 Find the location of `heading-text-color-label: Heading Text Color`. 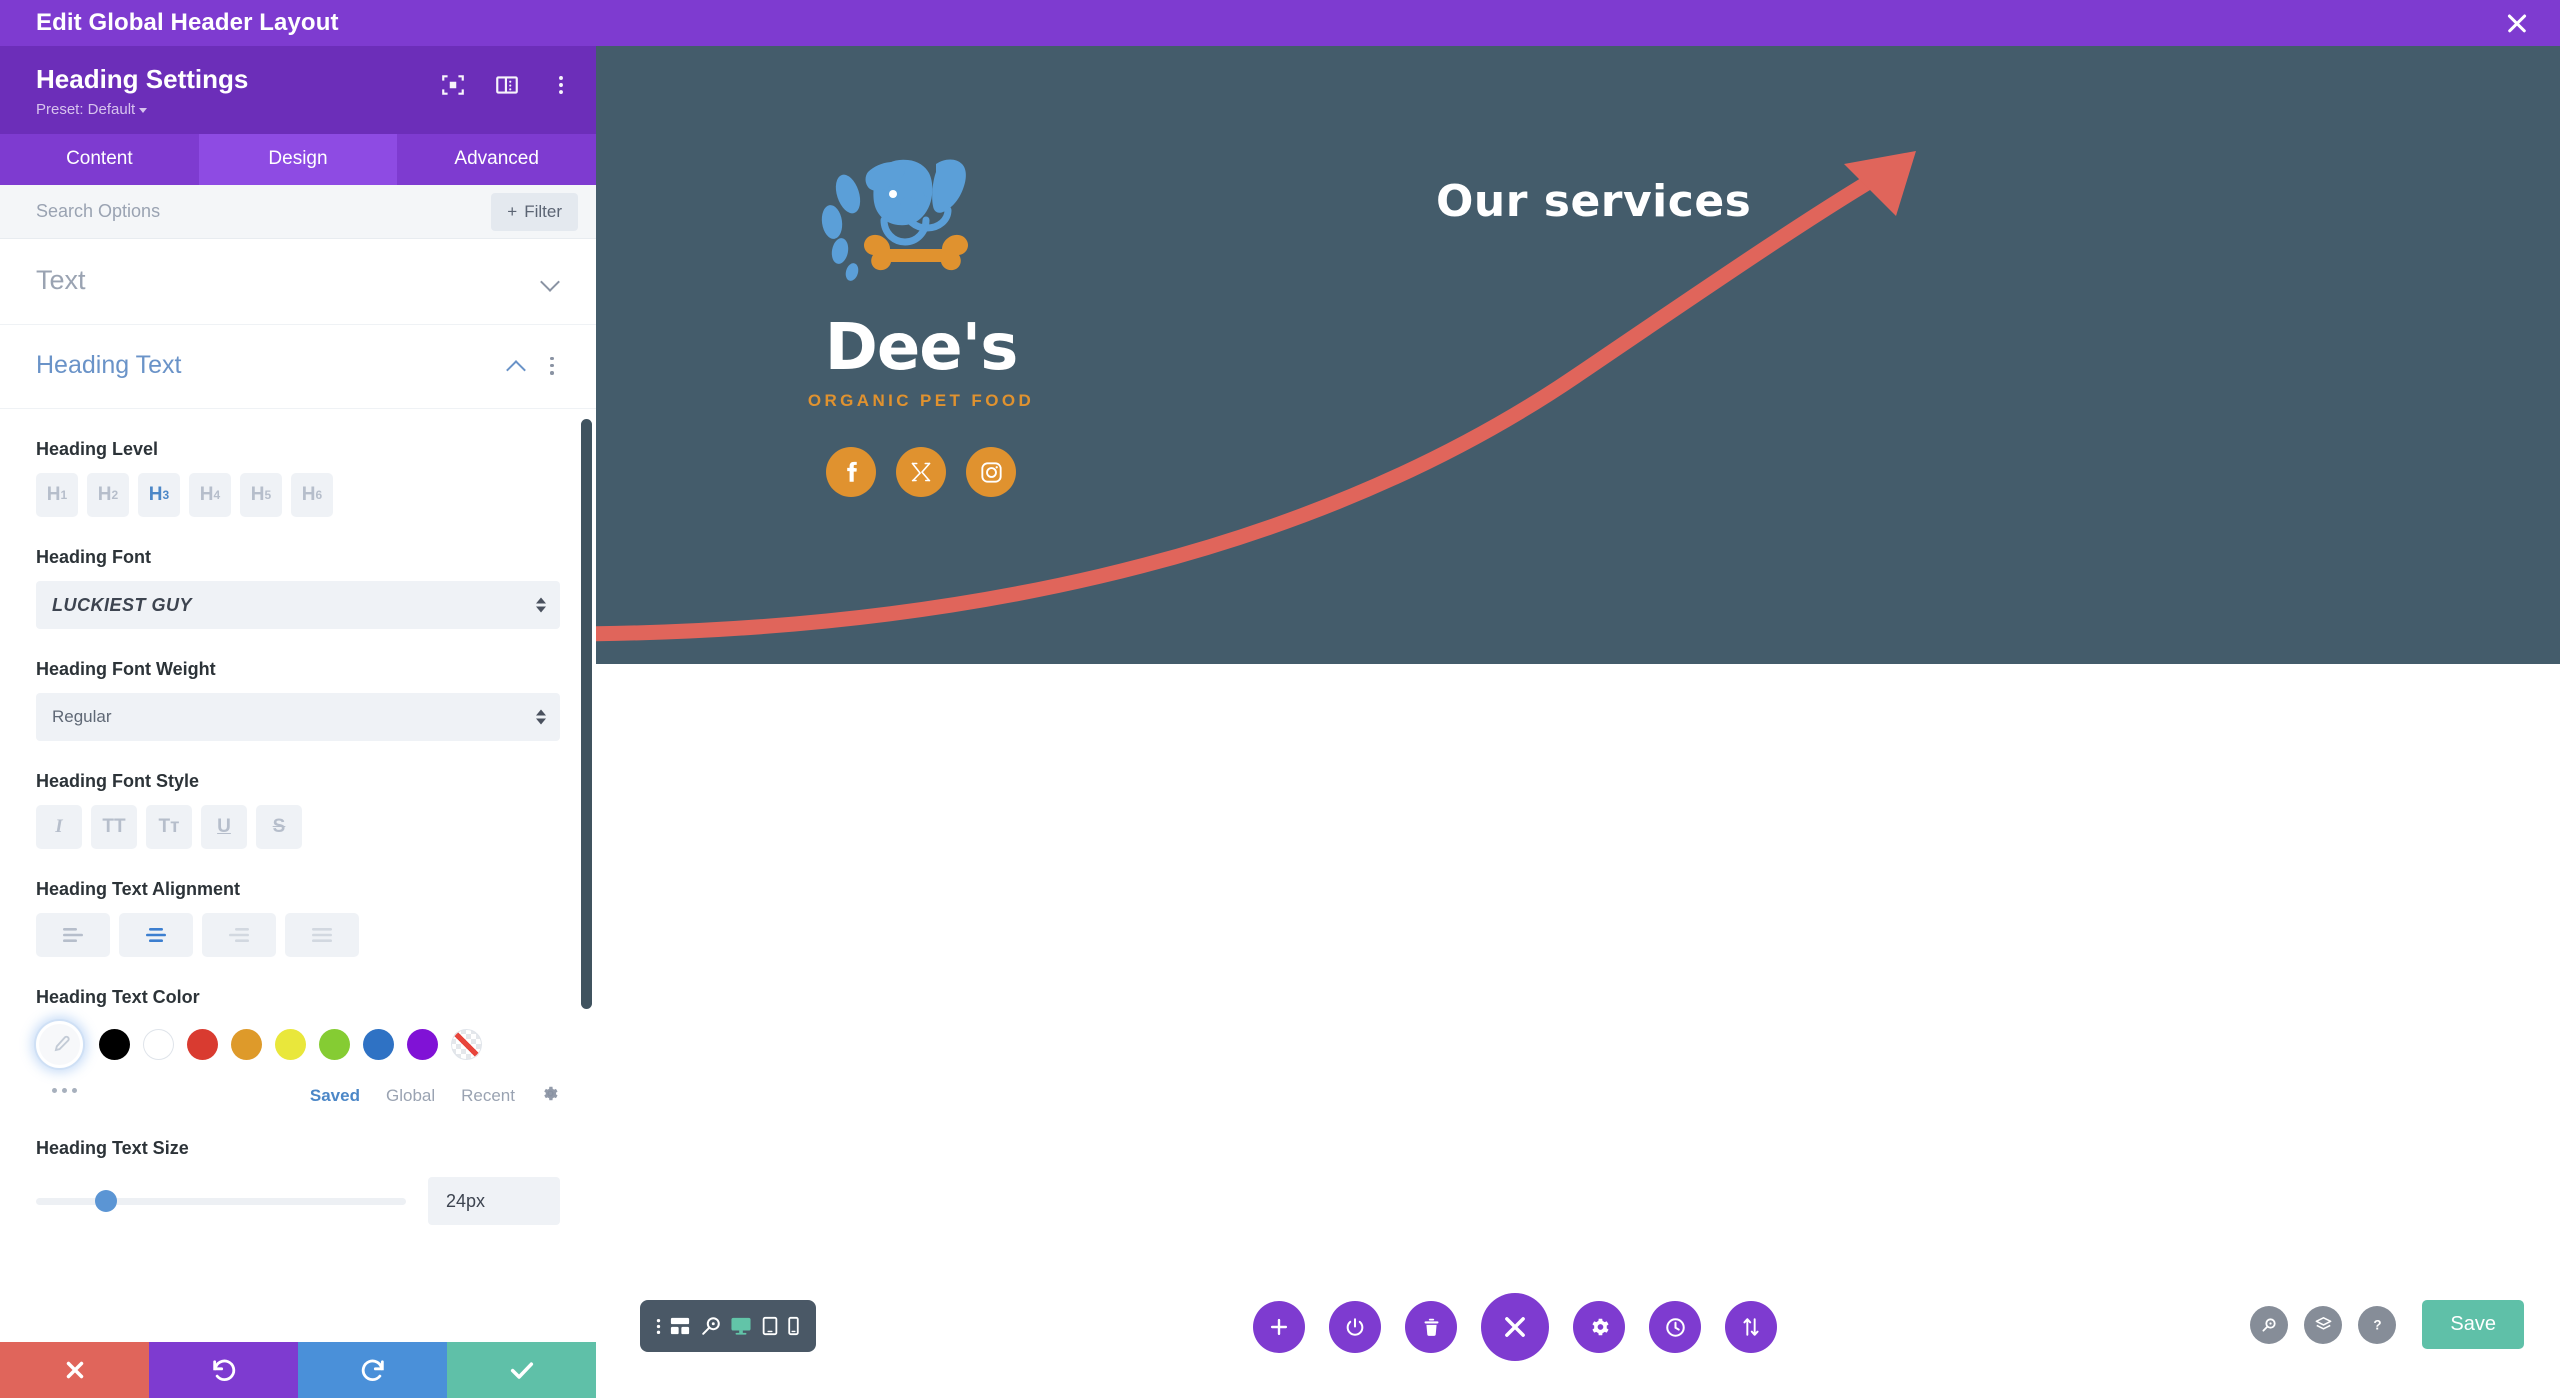

heading-text-color-label: Heading Text Color is located at coordinates (118, 997).